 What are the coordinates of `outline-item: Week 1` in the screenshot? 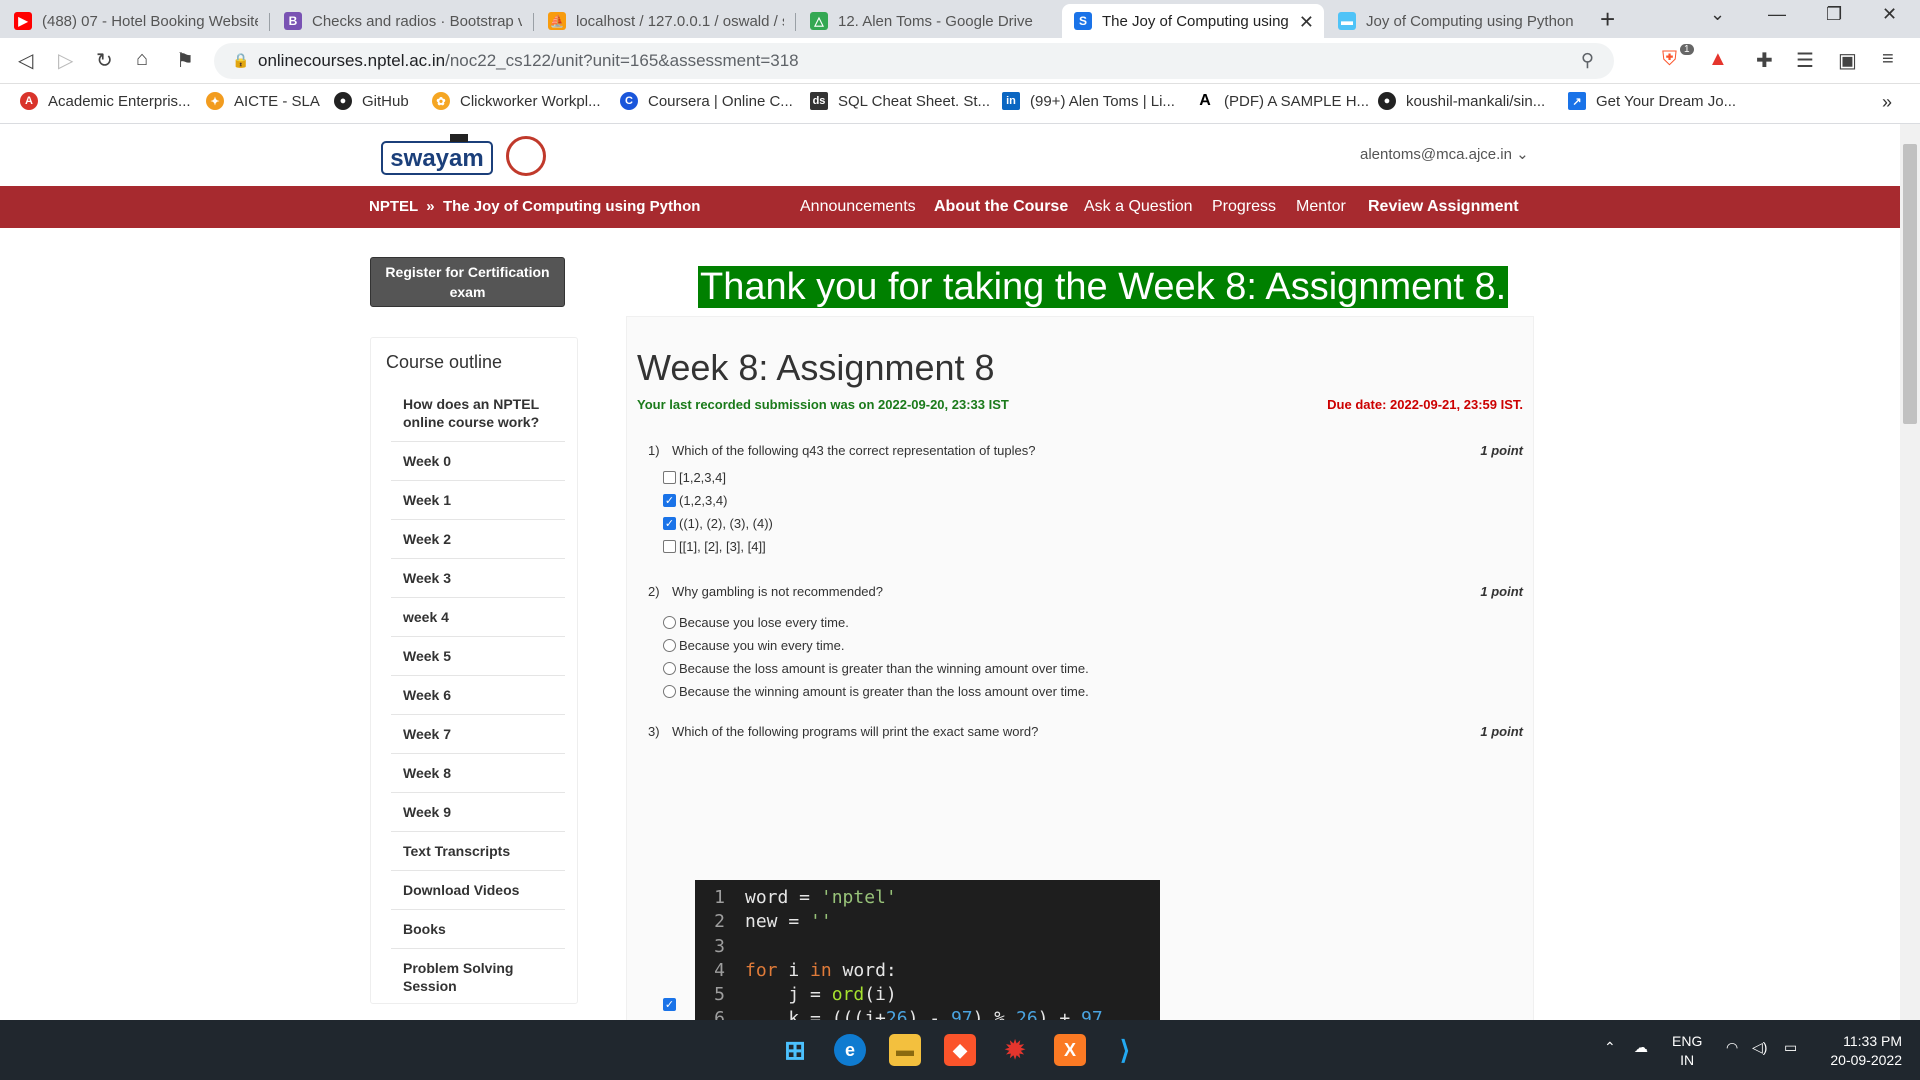 It's located at (478, 500).